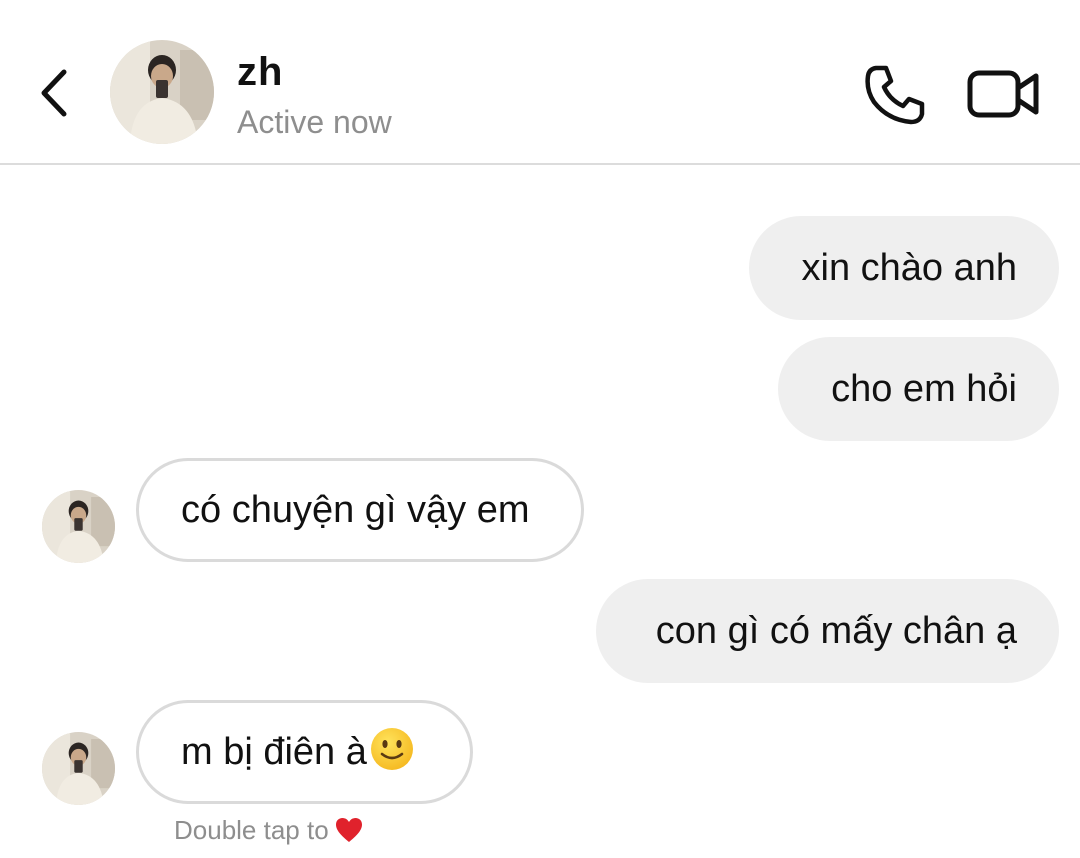  Describe the element at coordinates (274, 752) in the screenshot. I see `message-text: m bị điên à` at that location.